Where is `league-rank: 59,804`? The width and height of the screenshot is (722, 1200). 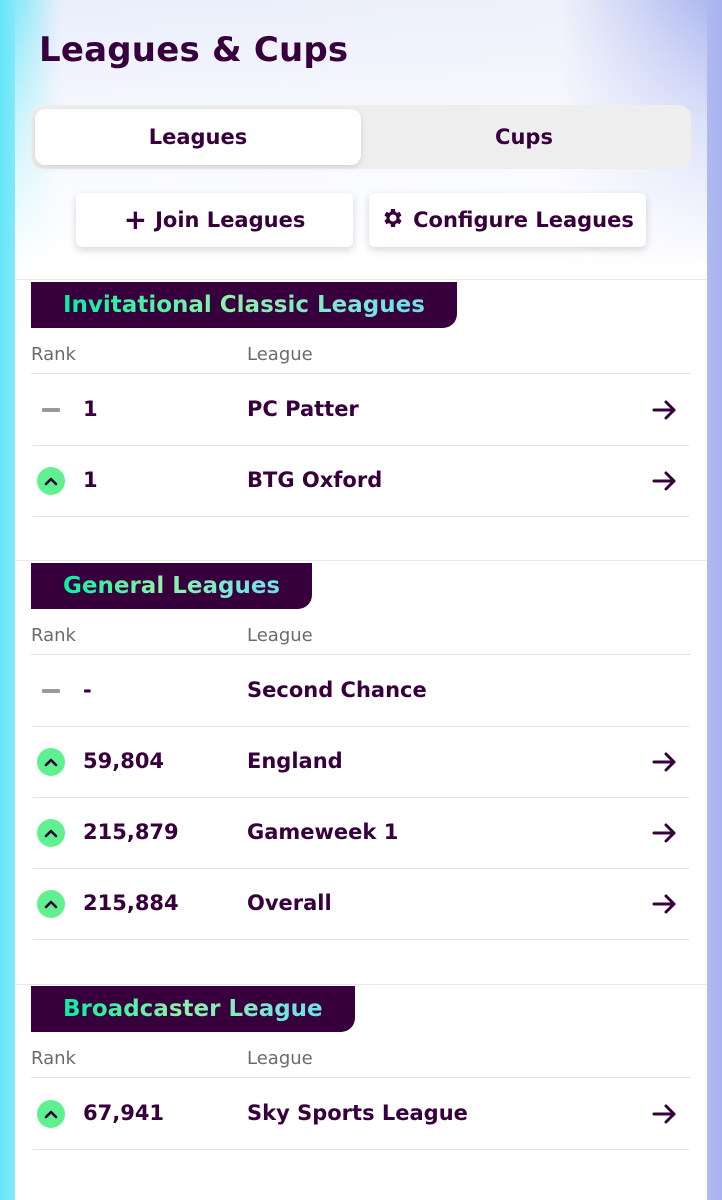
league-rank: 59,804 is located at coordinates (124, 761).